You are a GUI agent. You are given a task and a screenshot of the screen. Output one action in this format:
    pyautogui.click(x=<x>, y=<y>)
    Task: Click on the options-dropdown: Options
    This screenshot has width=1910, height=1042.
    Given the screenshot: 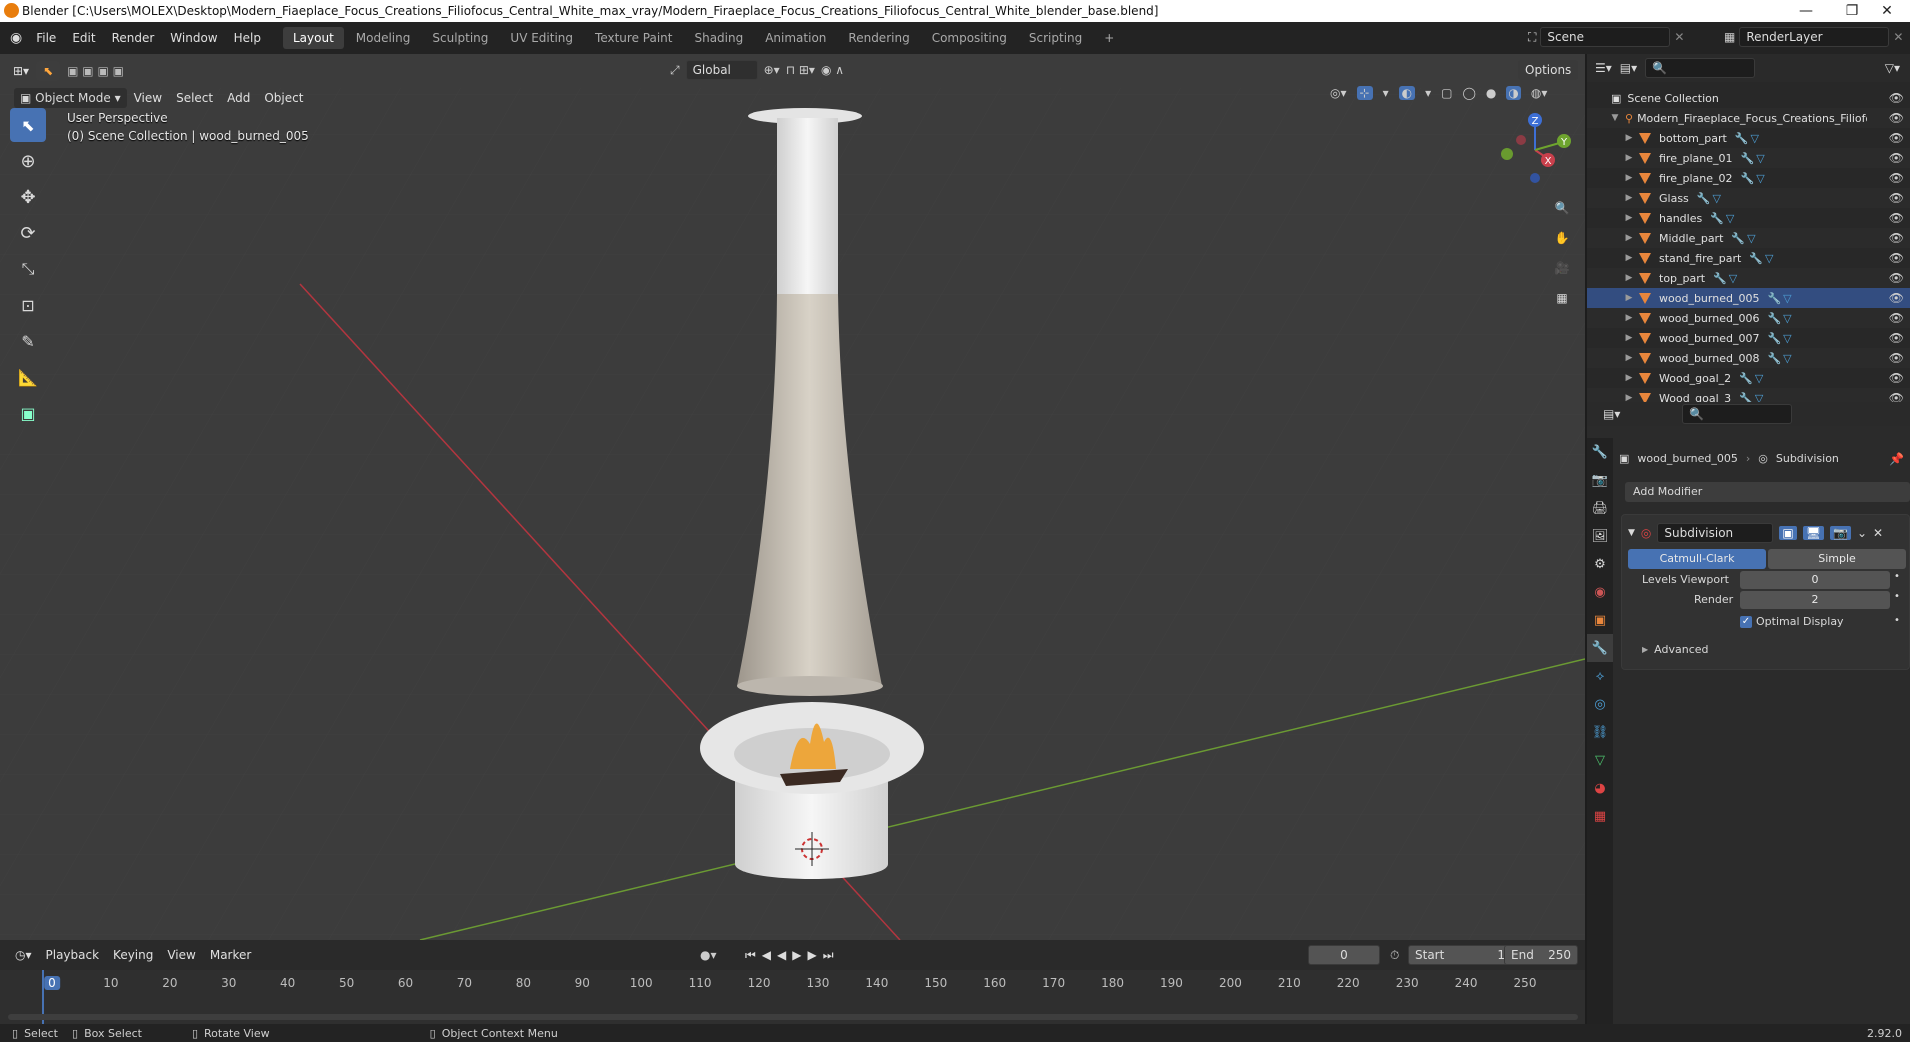 What is the action you would take?
    pyautogui.click(x=1548, y=70)
    